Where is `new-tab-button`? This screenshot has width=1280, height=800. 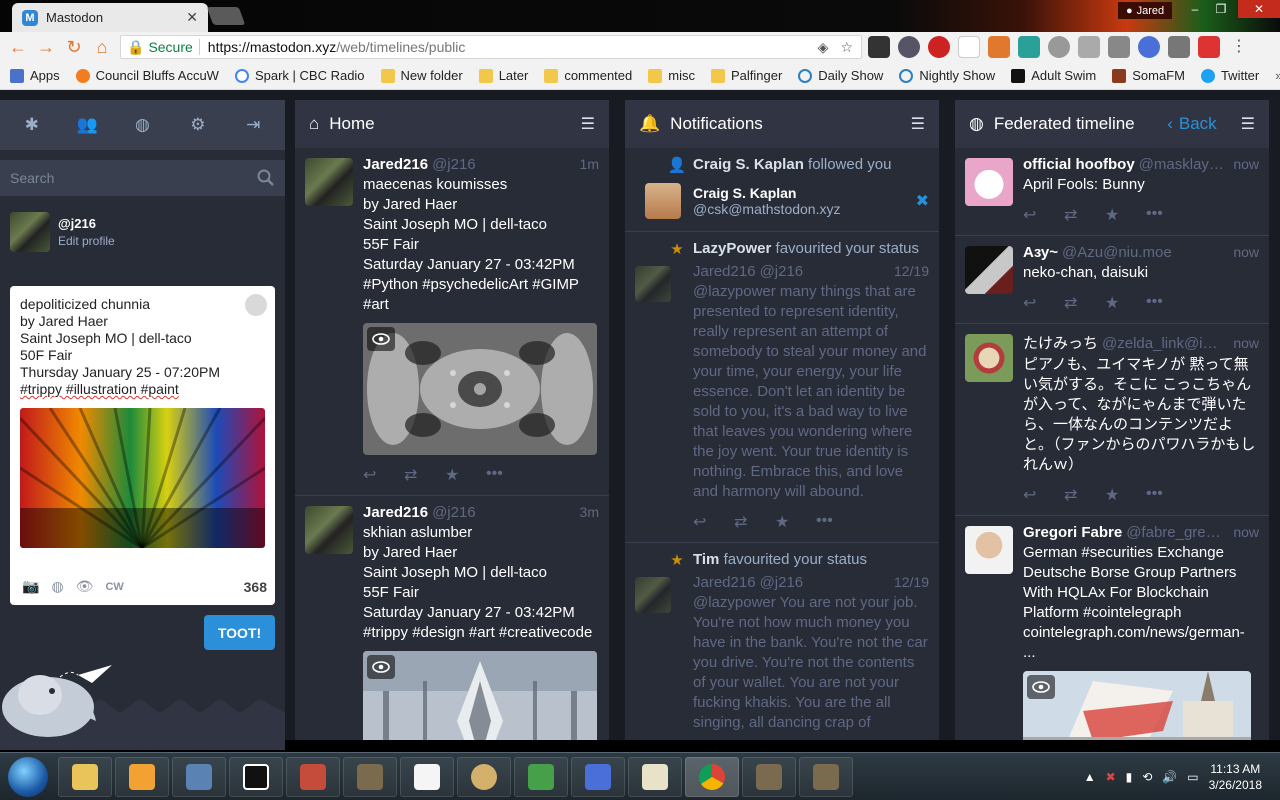 new-tab-button is located at coordinates (226, 16).